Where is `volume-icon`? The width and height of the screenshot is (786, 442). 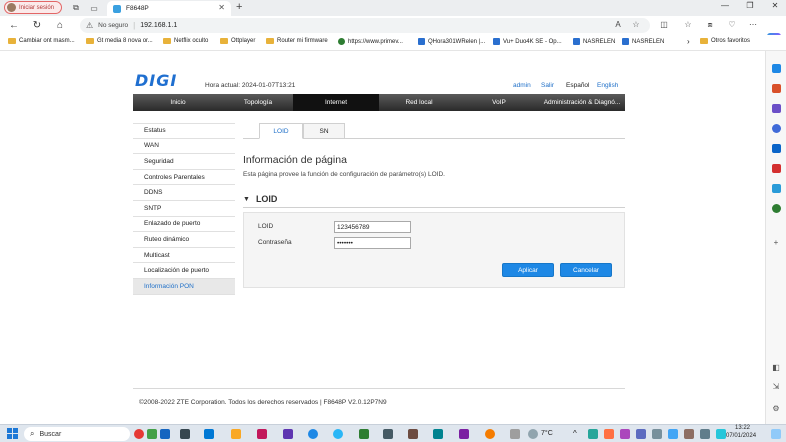 volume-icon is located at coordinates (673, 434).